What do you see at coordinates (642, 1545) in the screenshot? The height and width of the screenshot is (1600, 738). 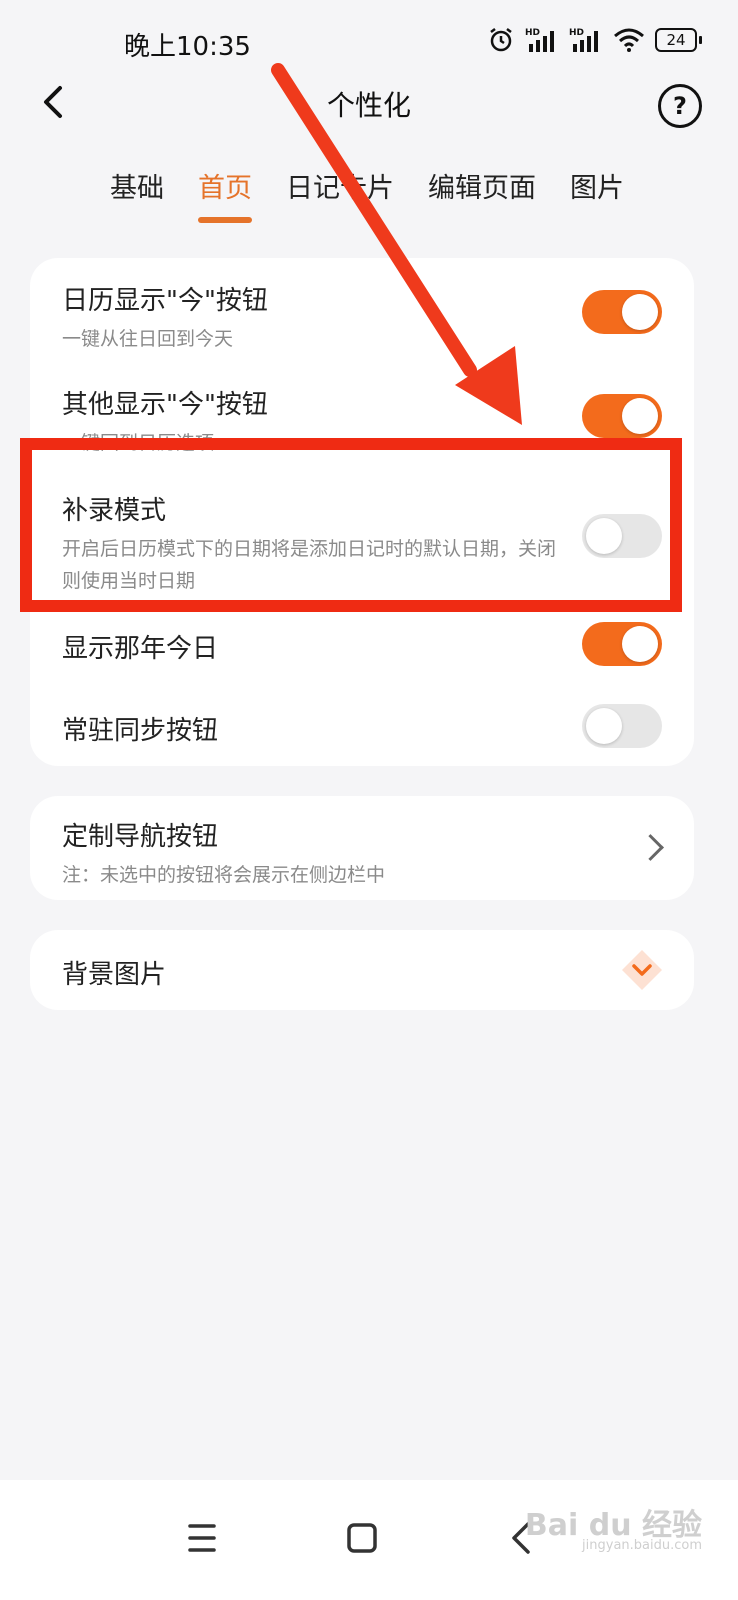 I see `baidu-watermark-url: jingyan.baidu.com` at bounding box center [642, 1545].